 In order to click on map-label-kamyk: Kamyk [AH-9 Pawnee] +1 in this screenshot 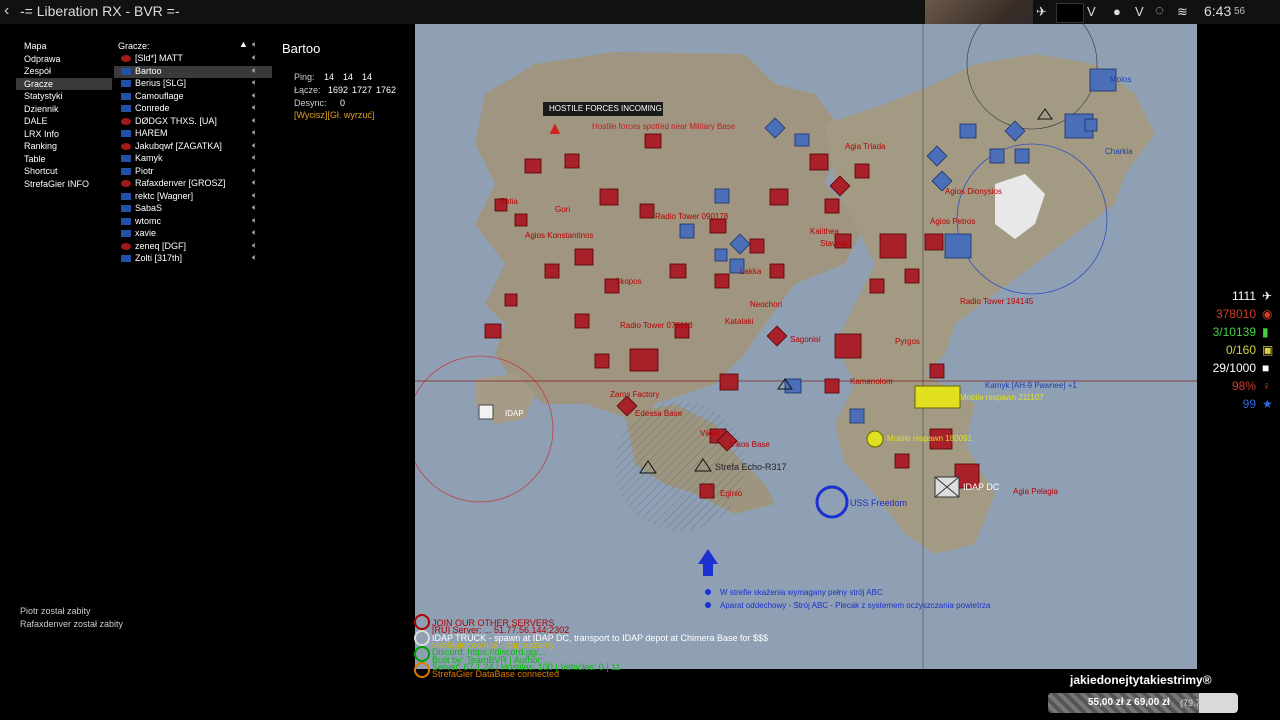, I will do `click(1031, 385)`.